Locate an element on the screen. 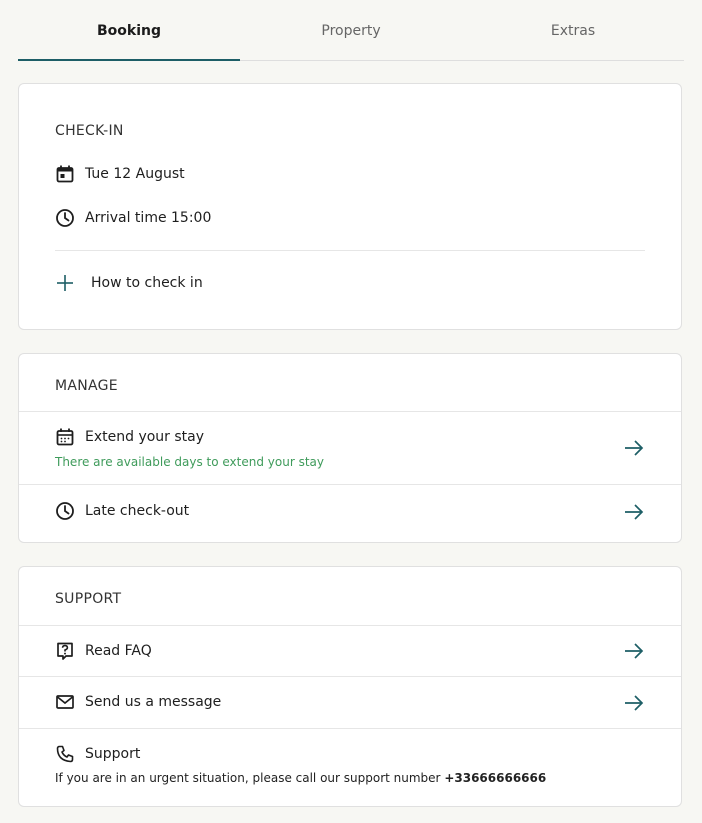  extend-stay-item: Extend your stay is located at coordinates (129, 437).